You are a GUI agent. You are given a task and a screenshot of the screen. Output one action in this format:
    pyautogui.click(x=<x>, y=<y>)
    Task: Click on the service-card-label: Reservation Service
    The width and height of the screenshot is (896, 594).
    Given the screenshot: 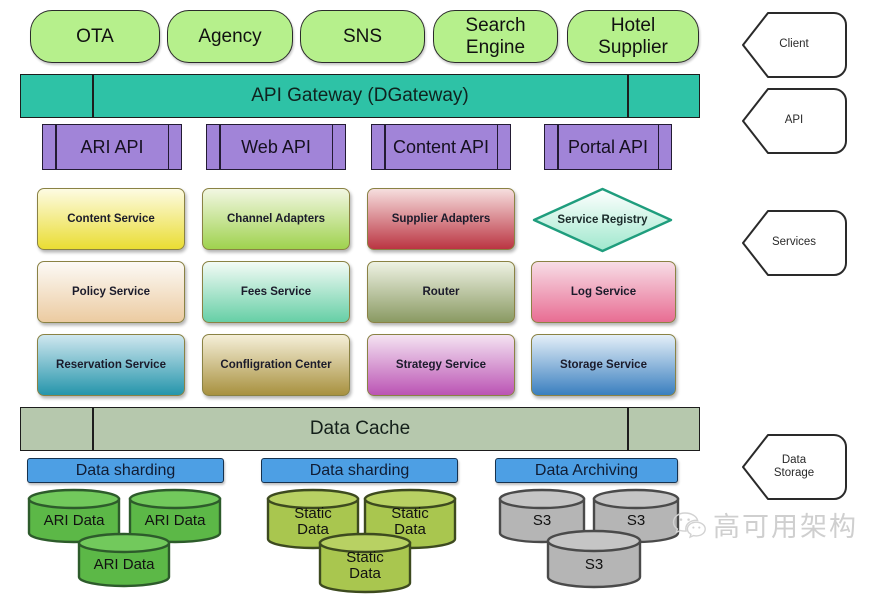 What is the action you would take?
    pyautogui.click(x=111, y=365)
    